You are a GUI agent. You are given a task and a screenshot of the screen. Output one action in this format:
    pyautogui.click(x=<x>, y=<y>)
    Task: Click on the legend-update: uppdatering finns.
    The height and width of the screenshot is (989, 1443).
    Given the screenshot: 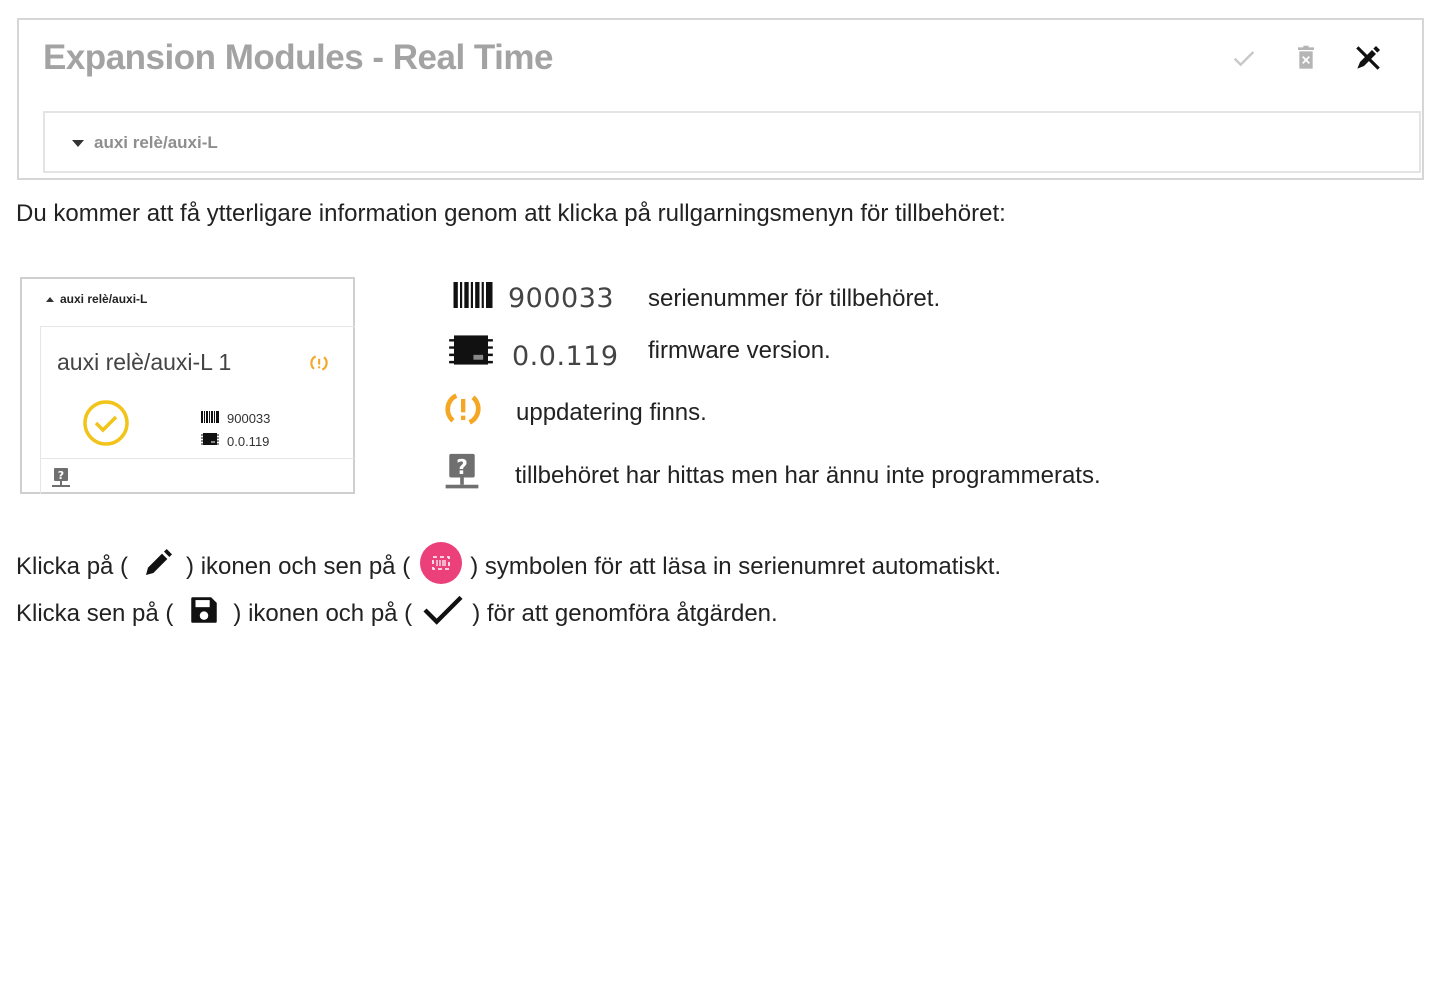 What is the action you would take?
    pyautogui.click(x=574, y=412)
    